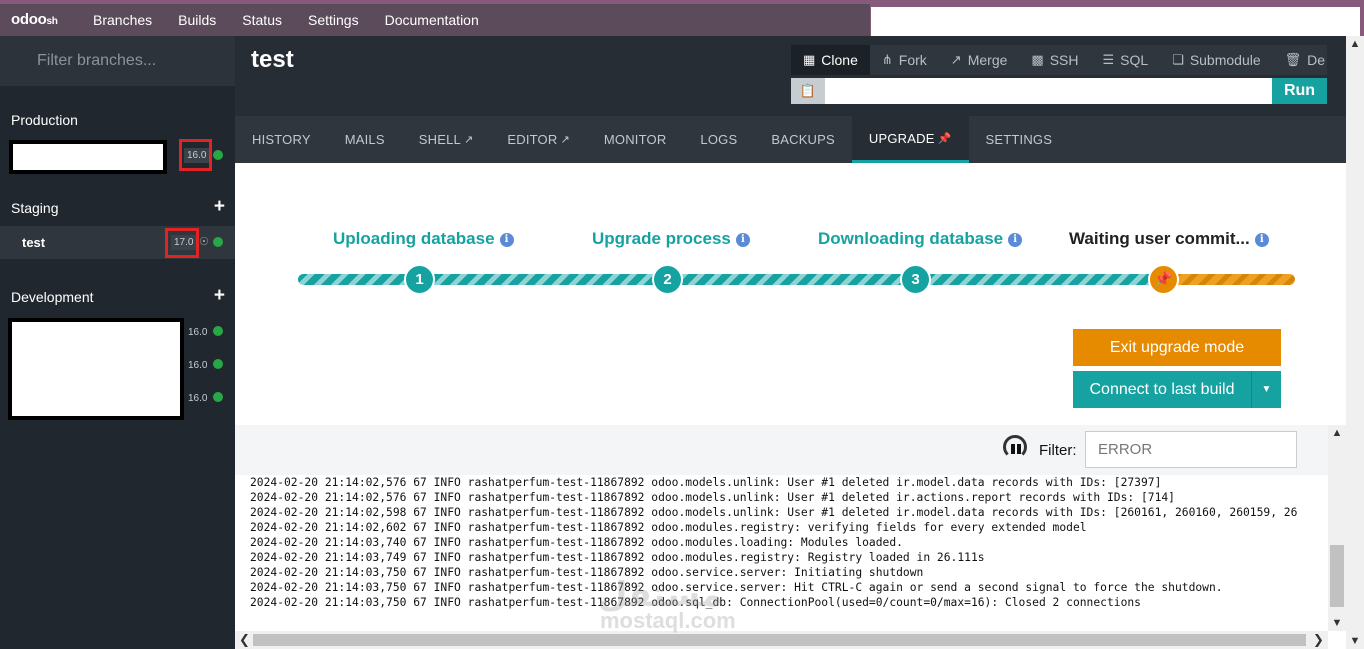  I want to click on command-row: 📋 Run, so click(1059, 91).